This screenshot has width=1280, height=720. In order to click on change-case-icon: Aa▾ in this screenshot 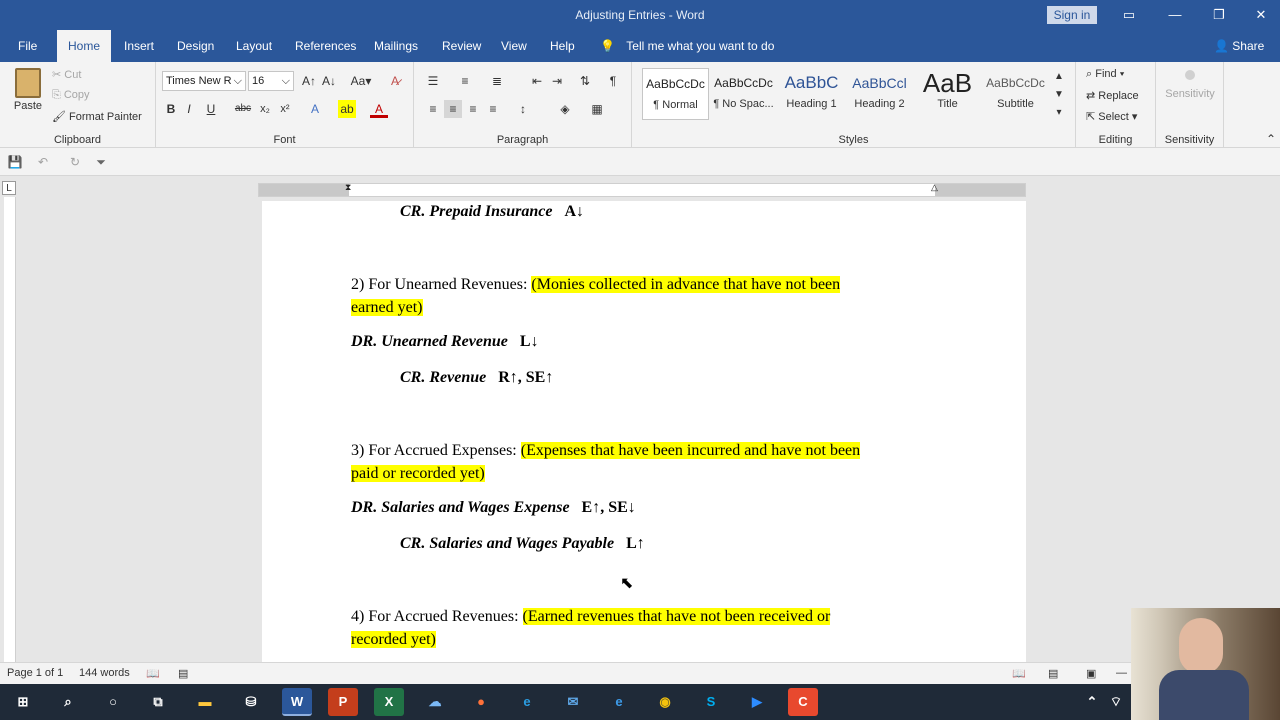, I will do `click(361, 81)`.